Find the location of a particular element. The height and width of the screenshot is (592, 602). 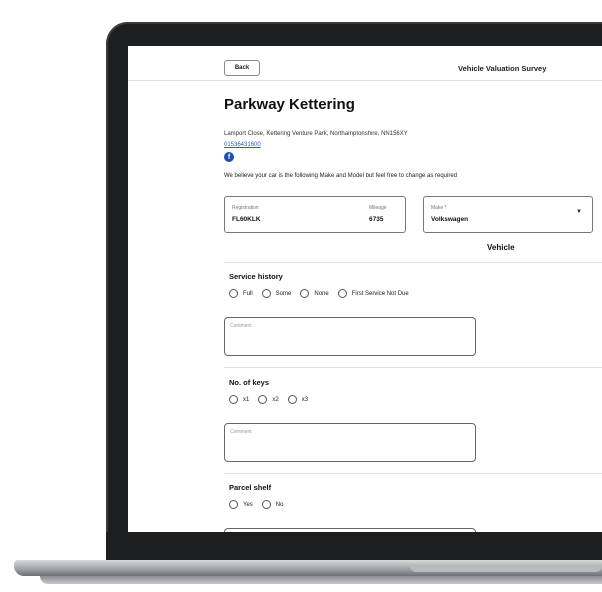

radio-label: Yes is located at coordinates (248, 504).